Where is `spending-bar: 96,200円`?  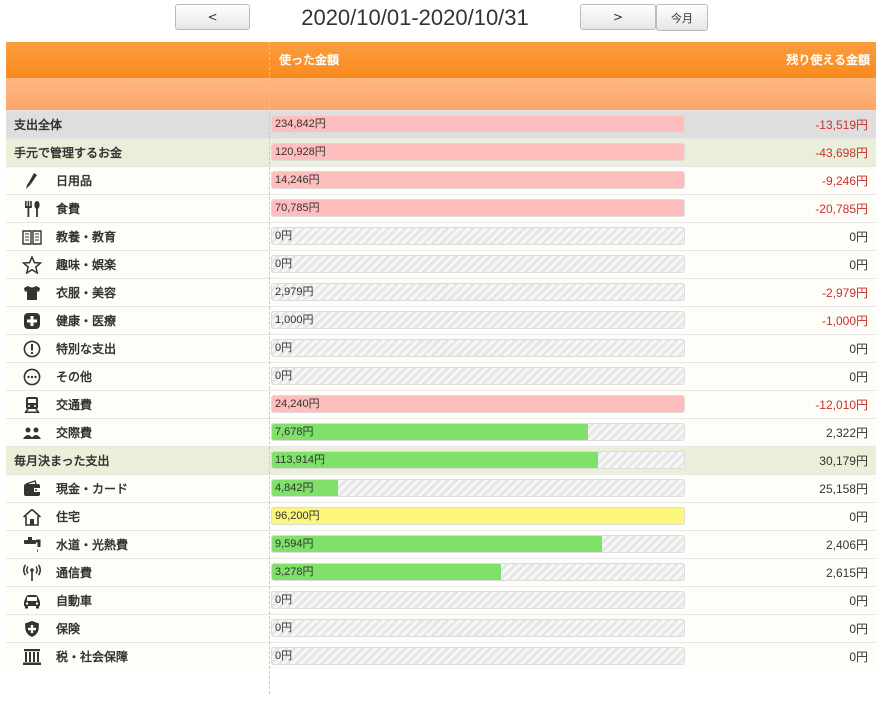
spending-bar: 96,200円 is located at coordinates (478, 516).